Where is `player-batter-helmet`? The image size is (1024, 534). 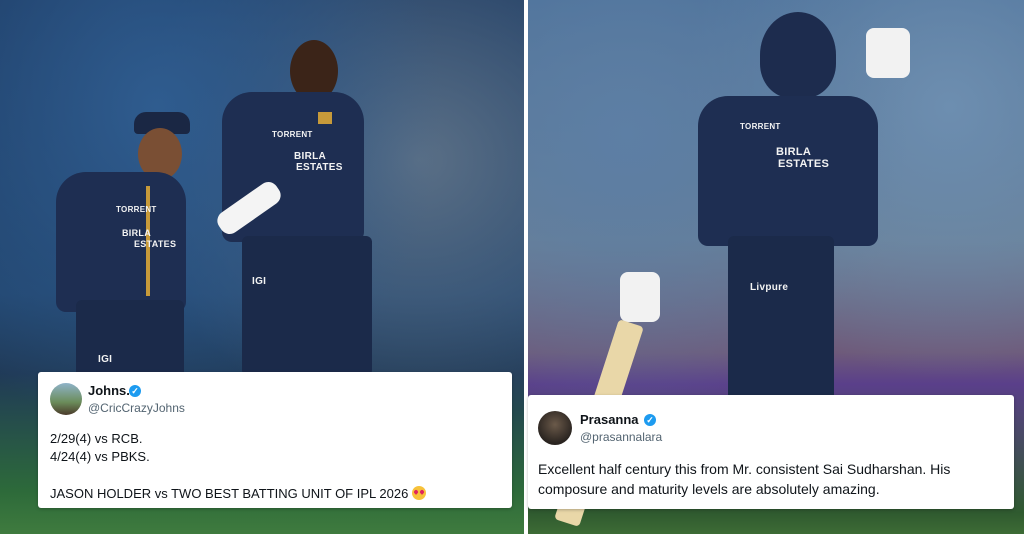 player-batter-helmet is located at coordinates (798, 55).